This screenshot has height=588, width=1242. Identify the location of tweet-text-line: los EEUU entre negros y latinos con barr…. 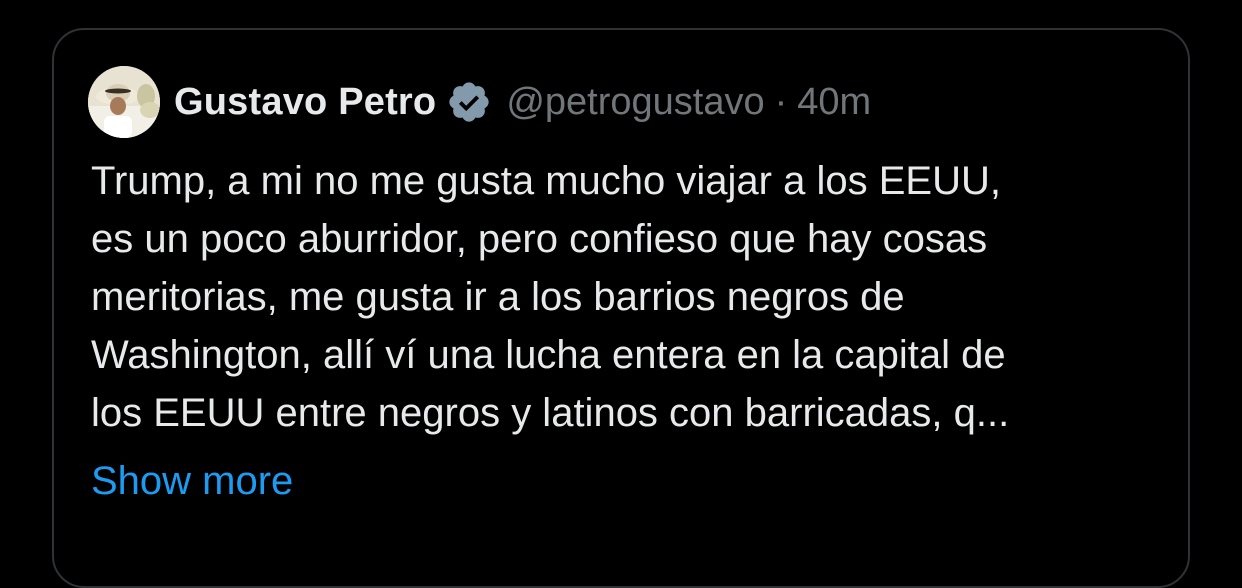
(550, 413).